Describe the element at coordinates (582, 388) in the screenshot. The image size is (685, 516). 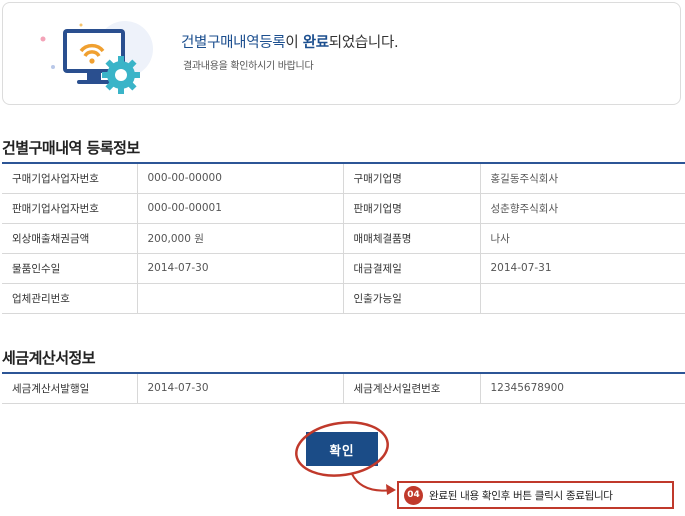
I see `field-value: 12345678900` at that location.